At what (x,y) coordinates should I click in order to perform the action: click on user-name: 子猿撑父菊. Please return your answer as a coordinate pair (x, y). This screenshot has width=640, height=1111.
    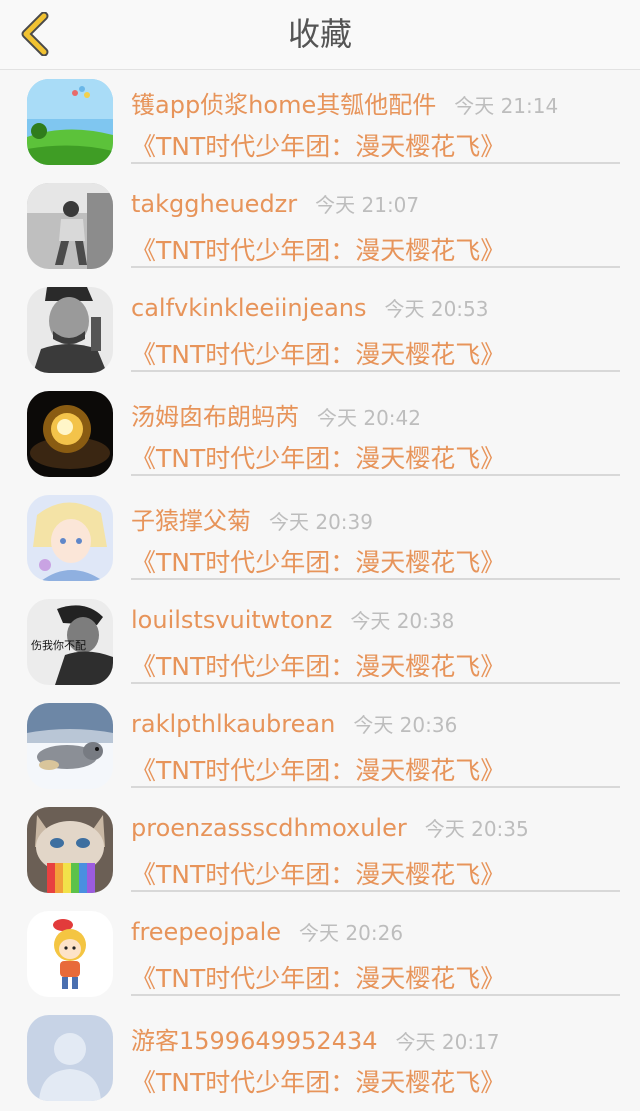
    Looking at the image, I should click on (191, 518).